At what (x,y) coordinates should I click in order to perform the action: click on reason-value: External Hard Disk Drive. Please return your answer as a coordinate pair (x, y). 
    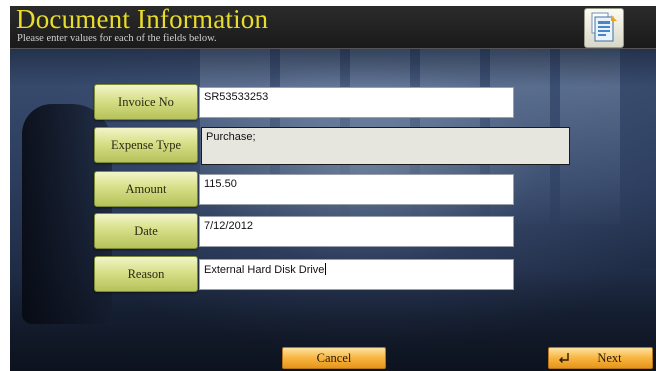
    Looking at the image, I should click on (264, 270).